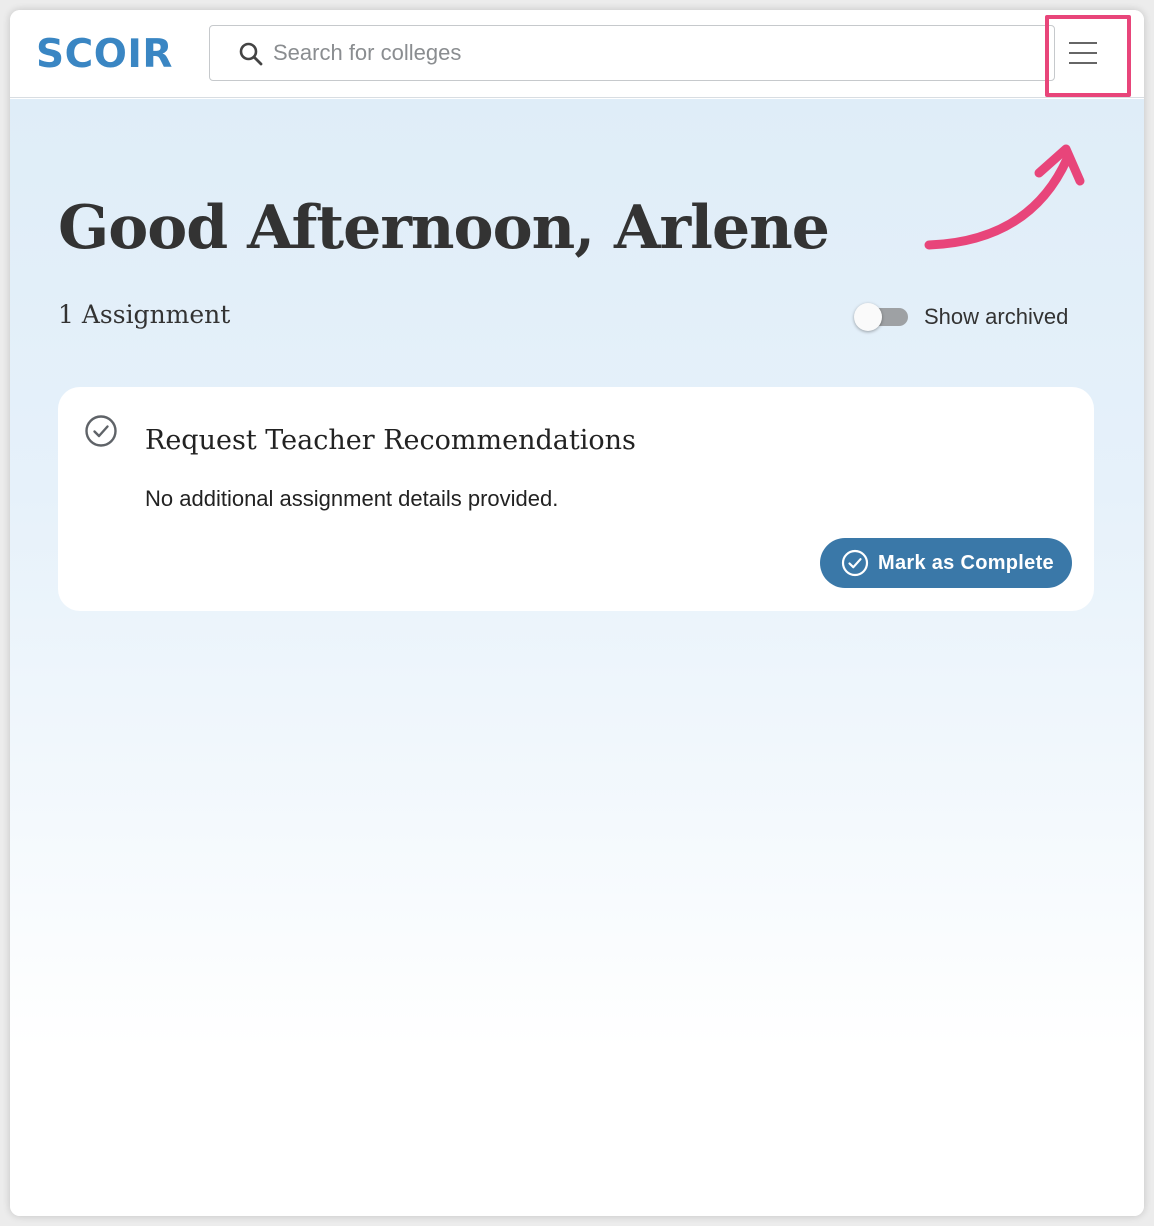  Describe the element at coordinates (336, 228) in the screenshot. I see `greeting-prefix: Good Afternoon,` at that location.